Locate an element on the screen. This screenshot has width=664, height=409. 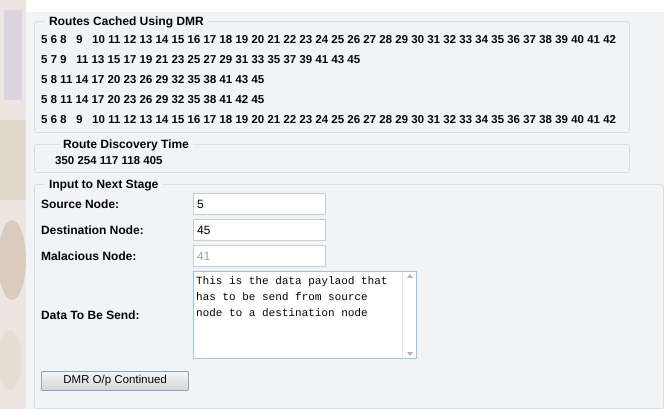
section-title: Routes Cached Using DMR is located at coordinates (126, 21).